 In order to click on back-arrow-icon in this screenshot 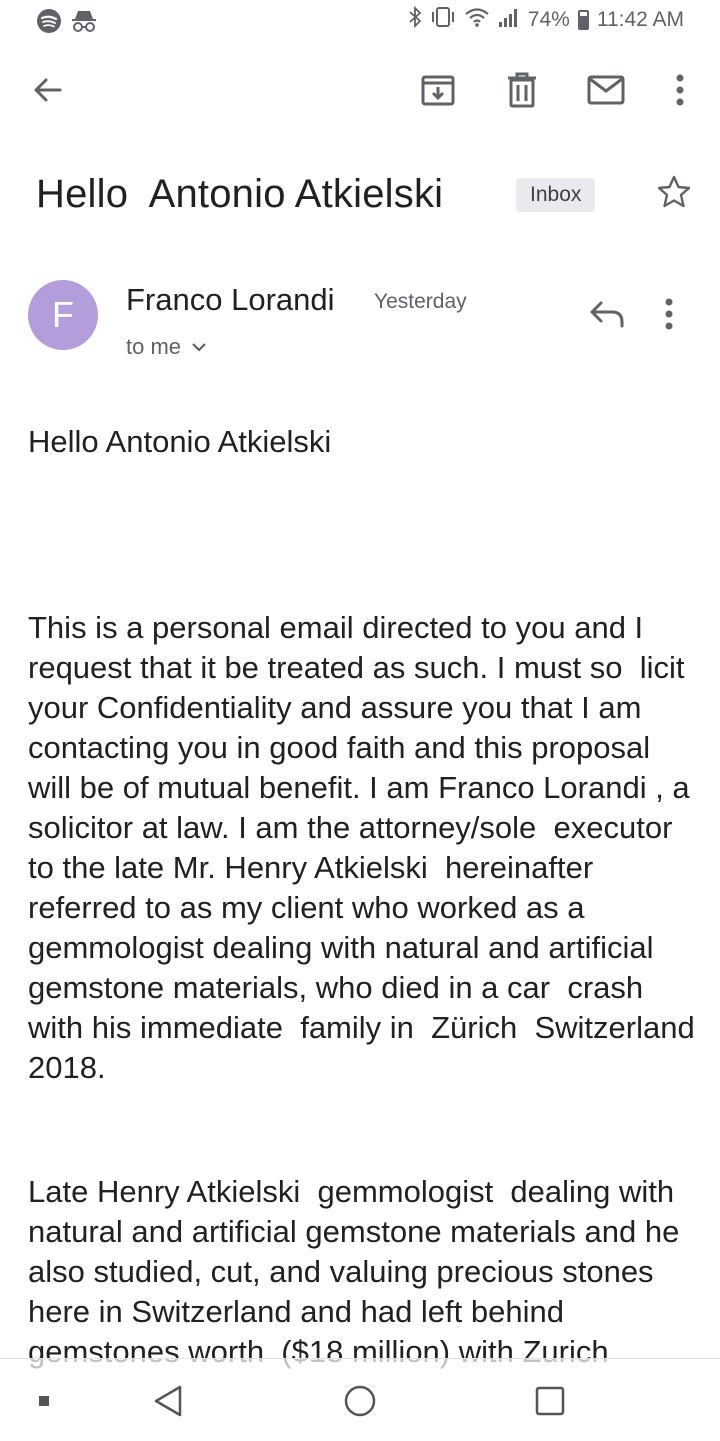, I will do `click(48, 90)`.